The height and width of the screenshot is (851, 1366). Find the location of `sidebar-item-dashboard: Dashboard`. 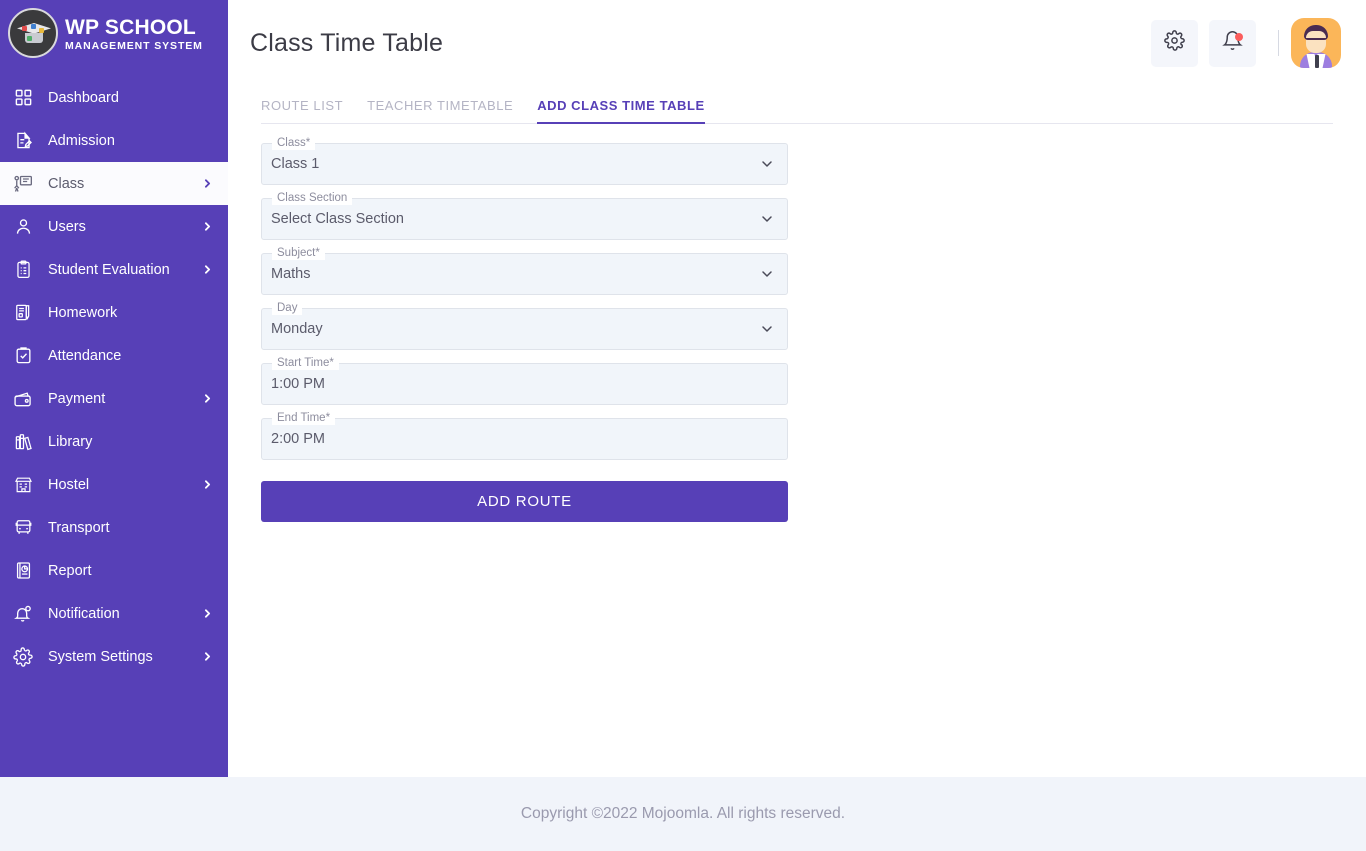

sidebar-item-dashboard: Dashboard is located at coordinates (114, 97).